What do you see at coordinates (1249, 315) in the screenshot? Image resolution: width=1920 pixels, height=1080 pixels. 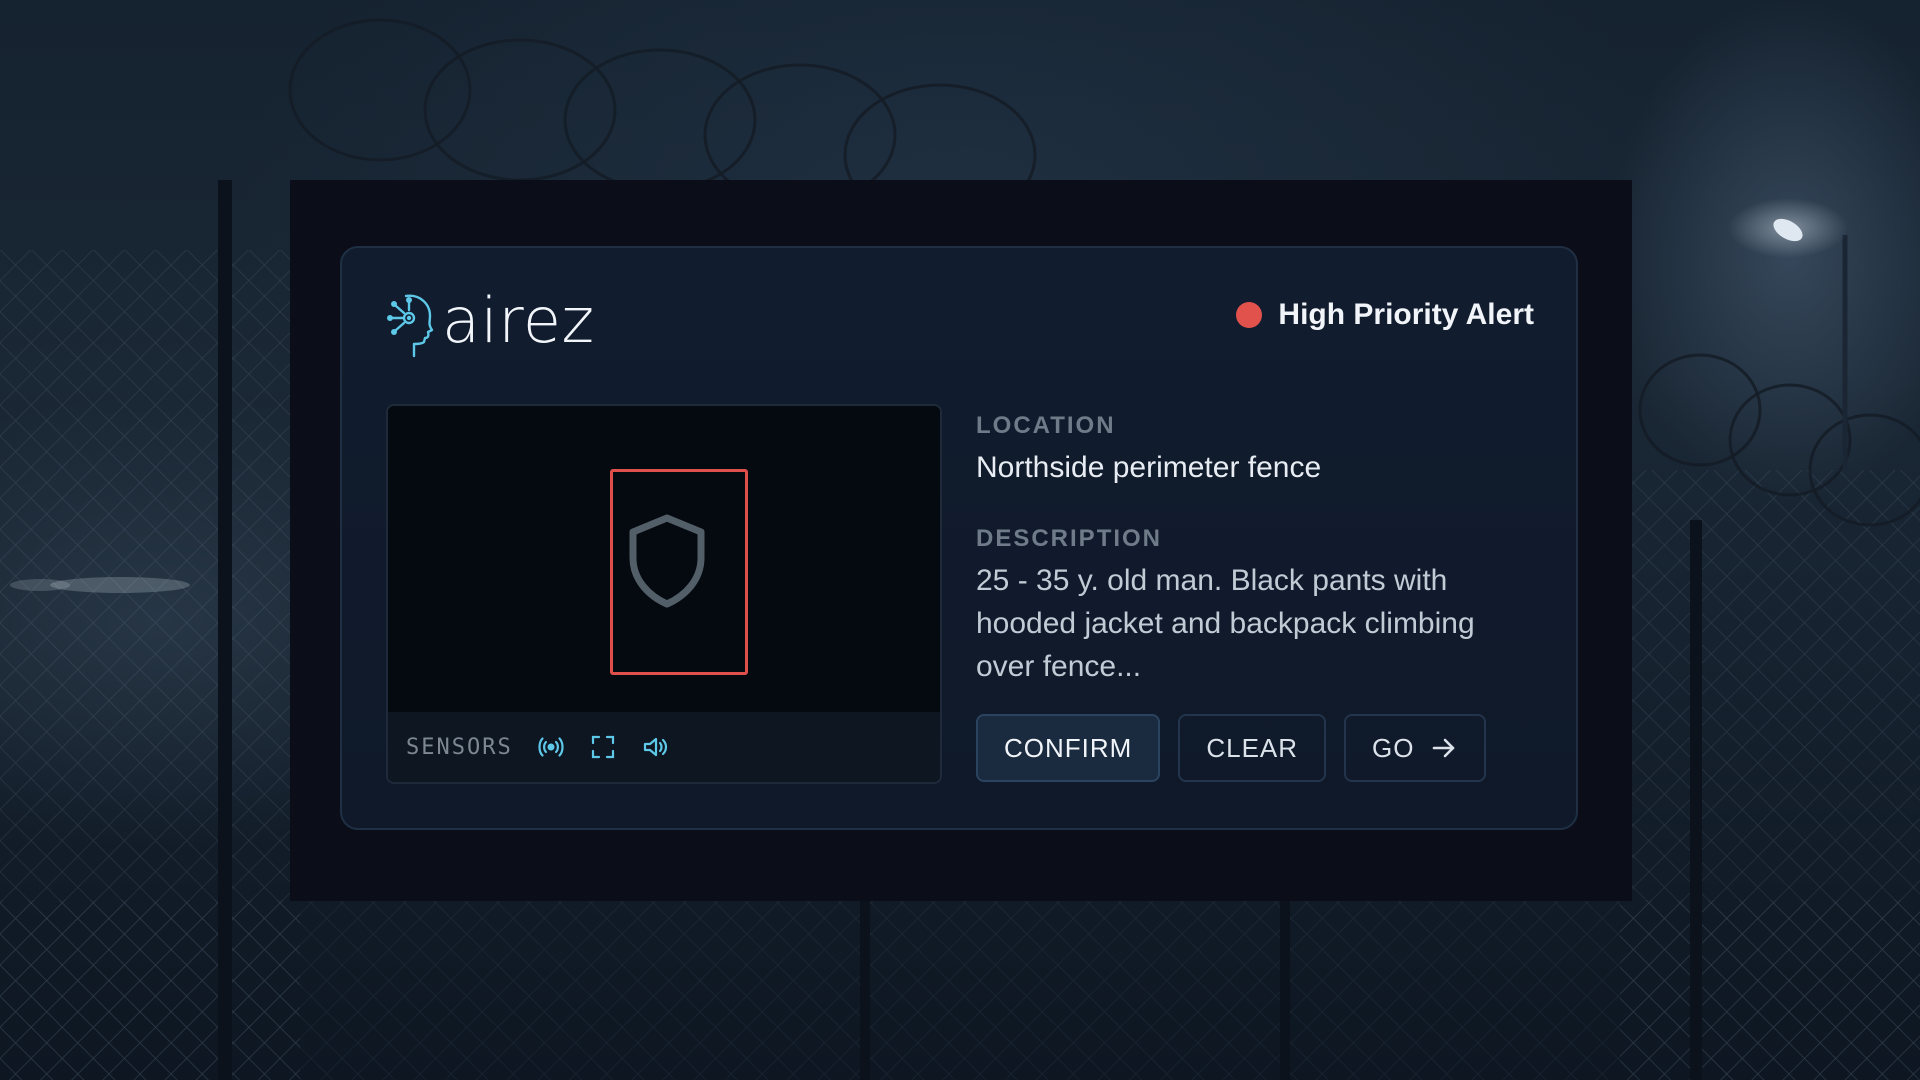 I see `alert-status-dot` at bounding box center [1249, 315].